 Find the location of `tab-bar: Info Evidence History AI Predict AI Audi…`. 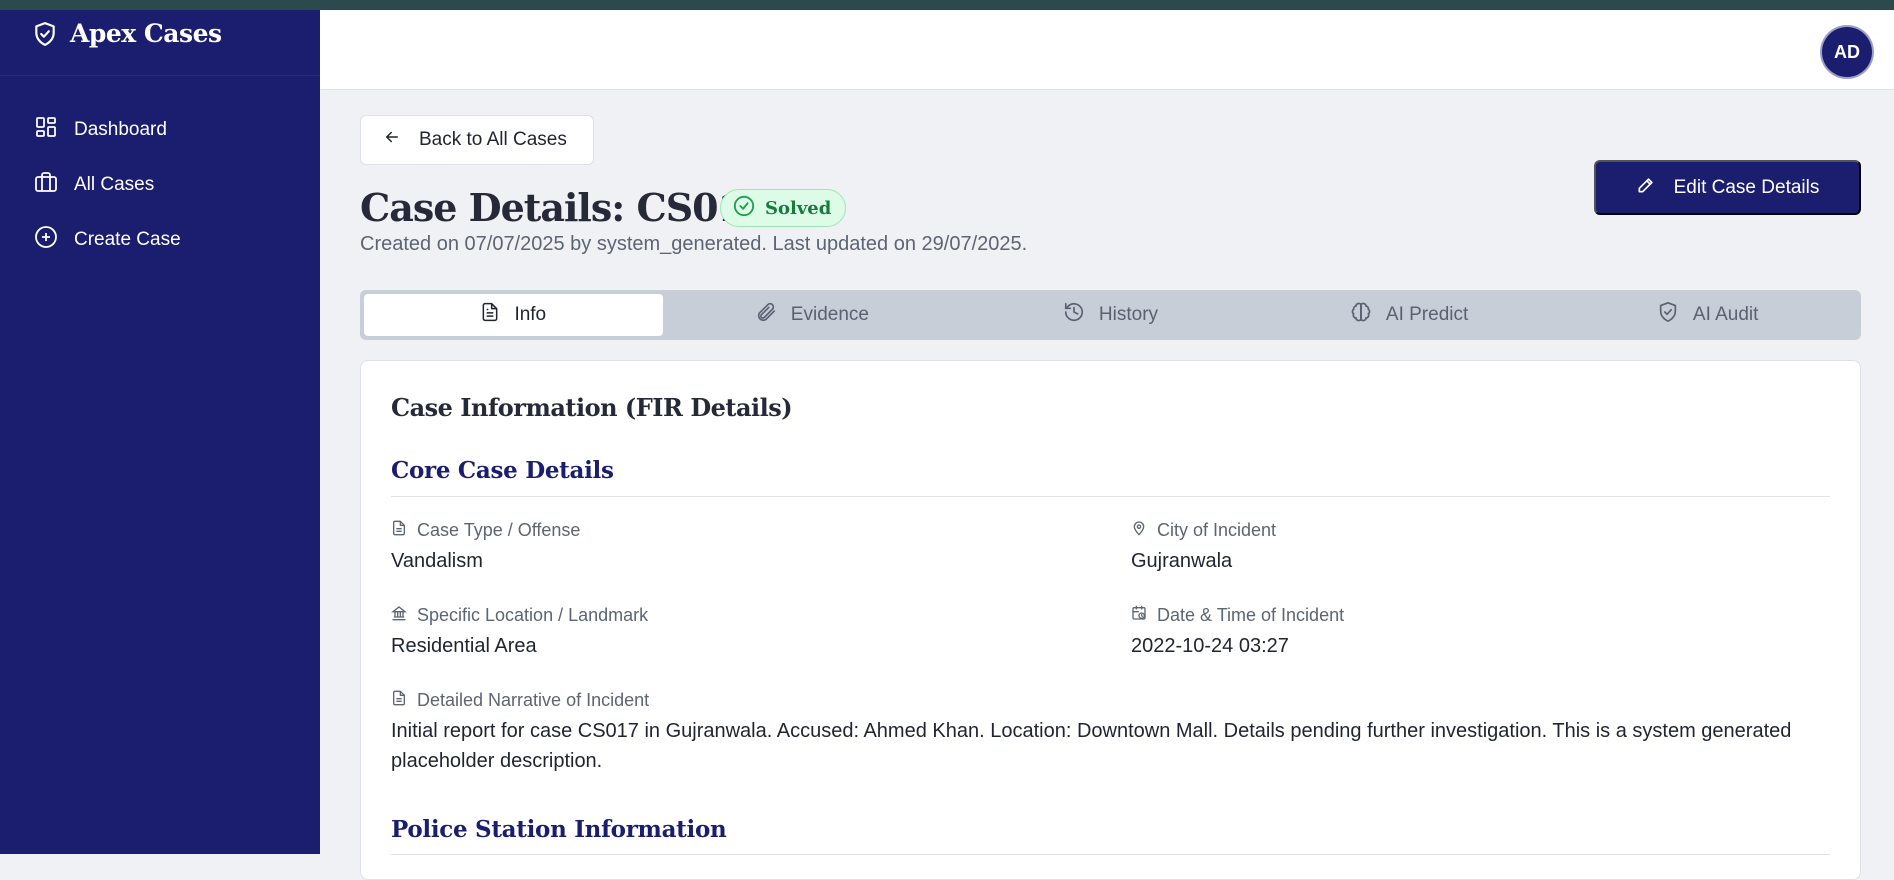

tab-bar: Info Evidence History AI Predict AI Audi… is located at coordinates (1110, 315).